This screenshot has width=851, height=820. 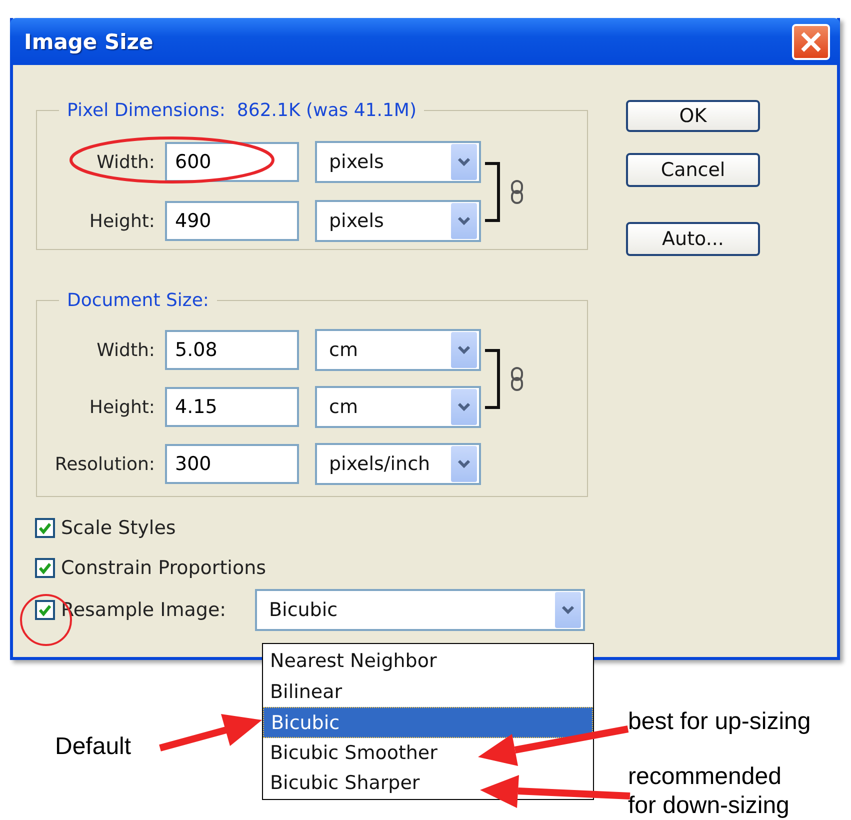 What do you see at coordinates (118, 528) in the screenshot?
I see `checkbox-label: Scale Styles` at bounding box center [118, 528].